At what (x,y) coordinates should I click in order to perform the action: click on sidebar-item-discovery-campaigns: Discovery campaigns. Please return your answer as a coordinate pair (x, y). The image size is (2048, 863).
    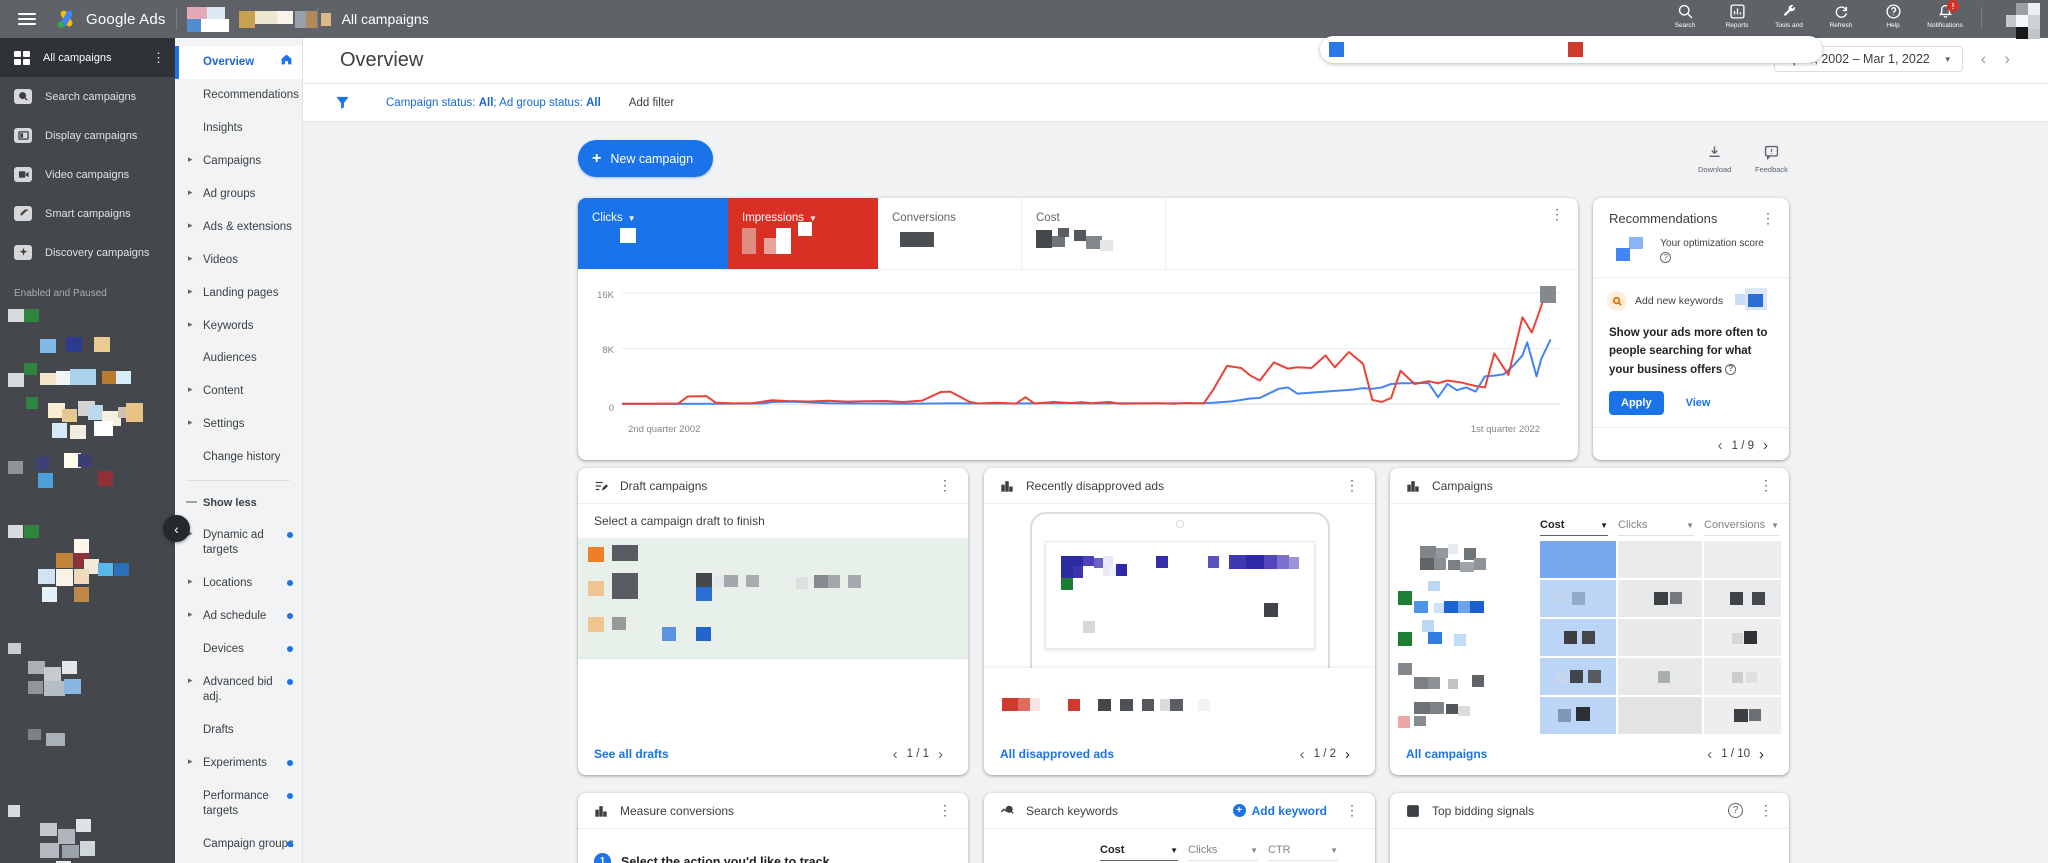
    Looking at the image, I should click on (87, 252).